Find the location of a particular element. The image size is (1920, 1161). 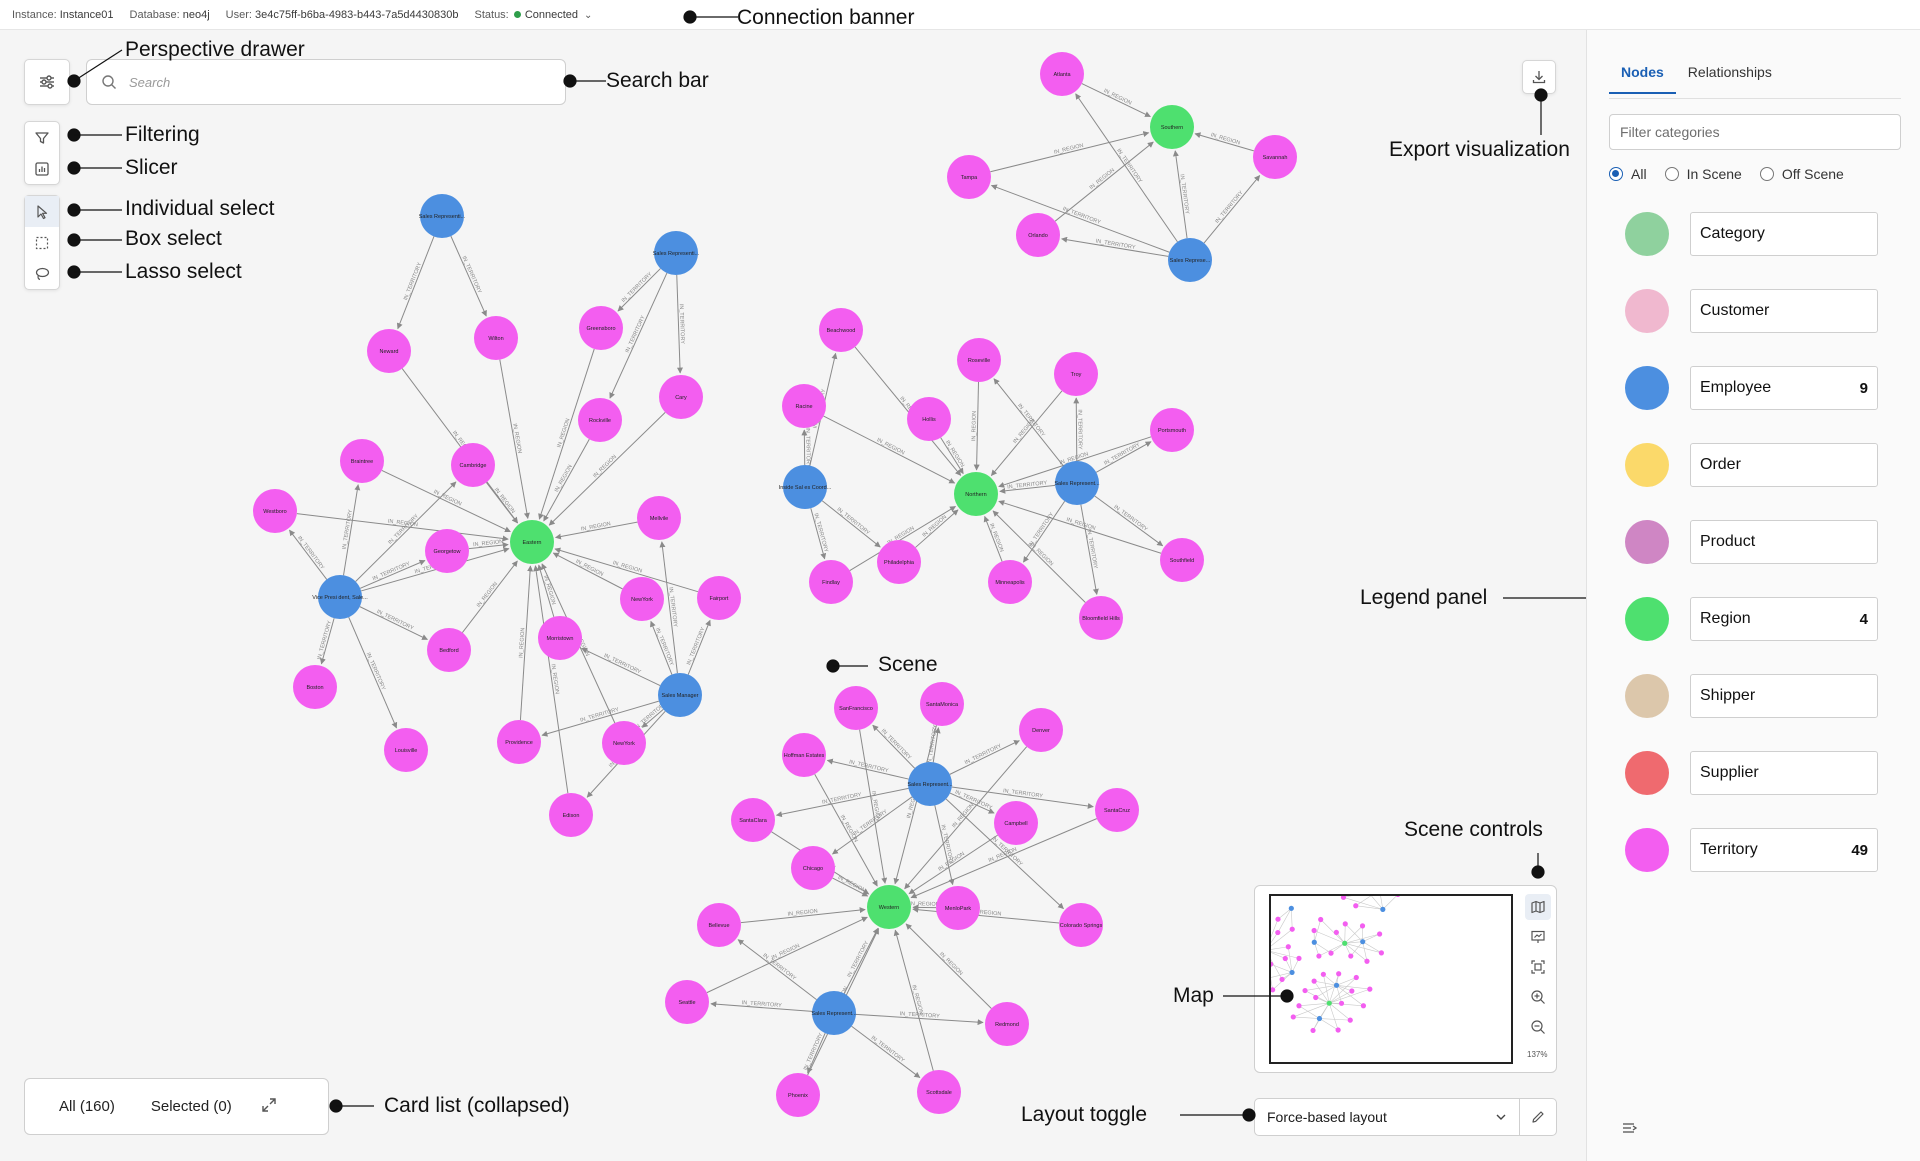

node-territory: Cary is located at coordinates (681, 397).